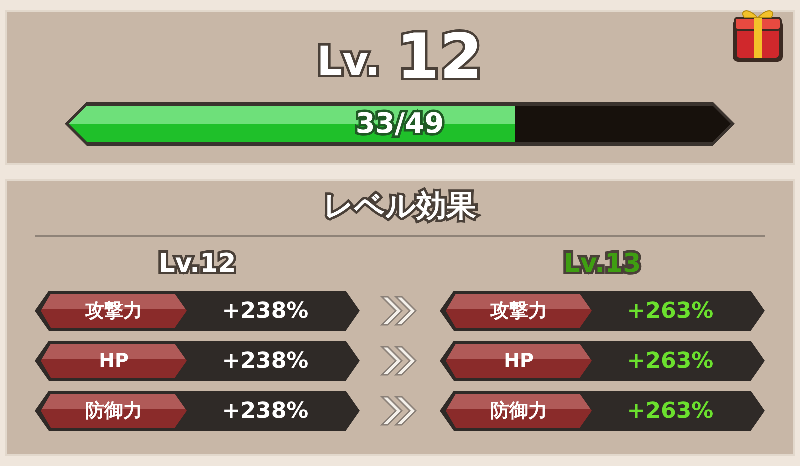  Describe the element at coordinates (197, 264) in the screenshot. I see `level-heading: Lv.12` at that location.